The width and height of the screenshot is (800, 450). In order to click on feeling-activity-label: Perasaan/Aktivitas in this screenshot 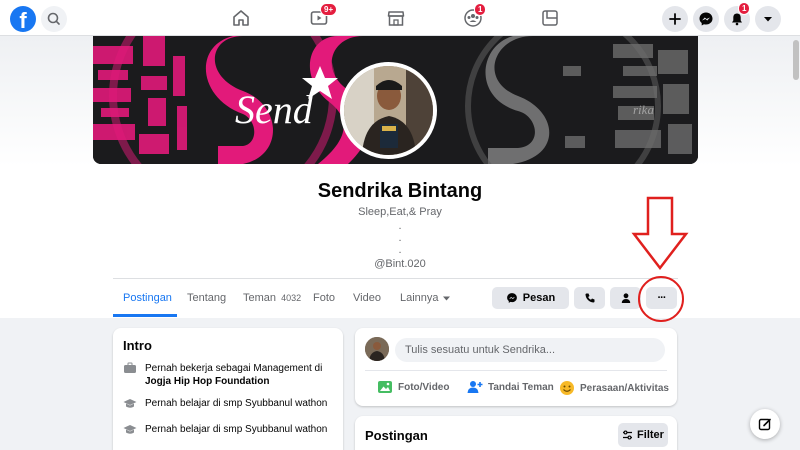, I will do `click(624, 388)`.